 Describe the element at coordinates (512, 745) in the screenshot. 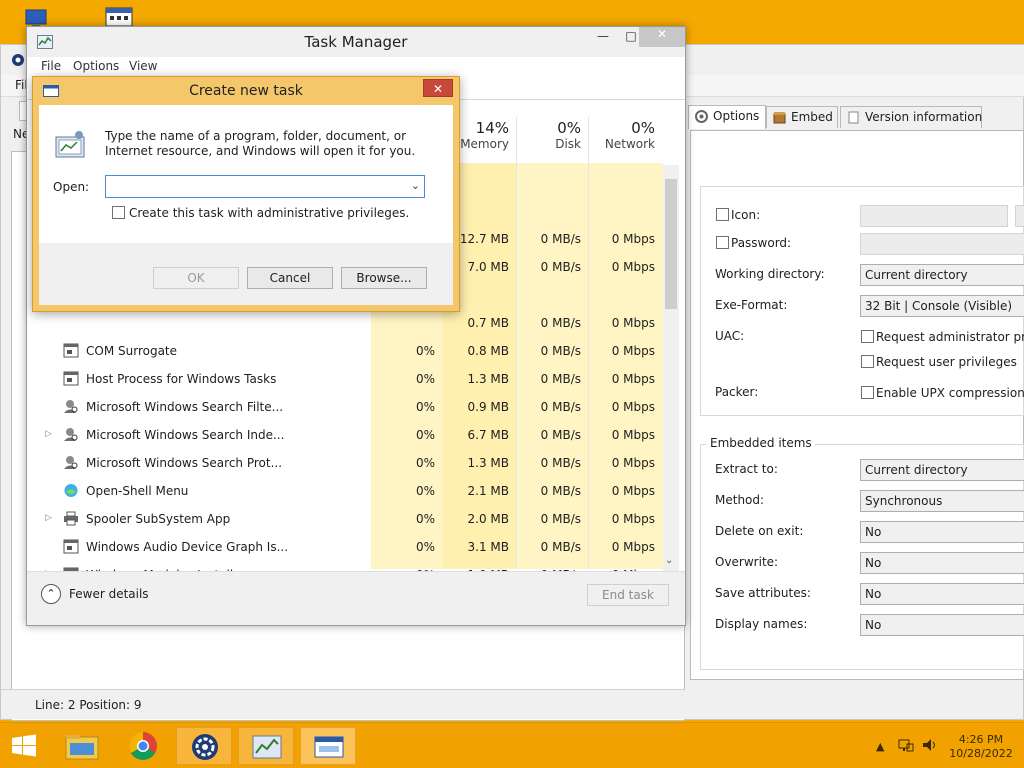

I see `taskbar: ▲ 4:26 PM 10/28/2022` at that location.